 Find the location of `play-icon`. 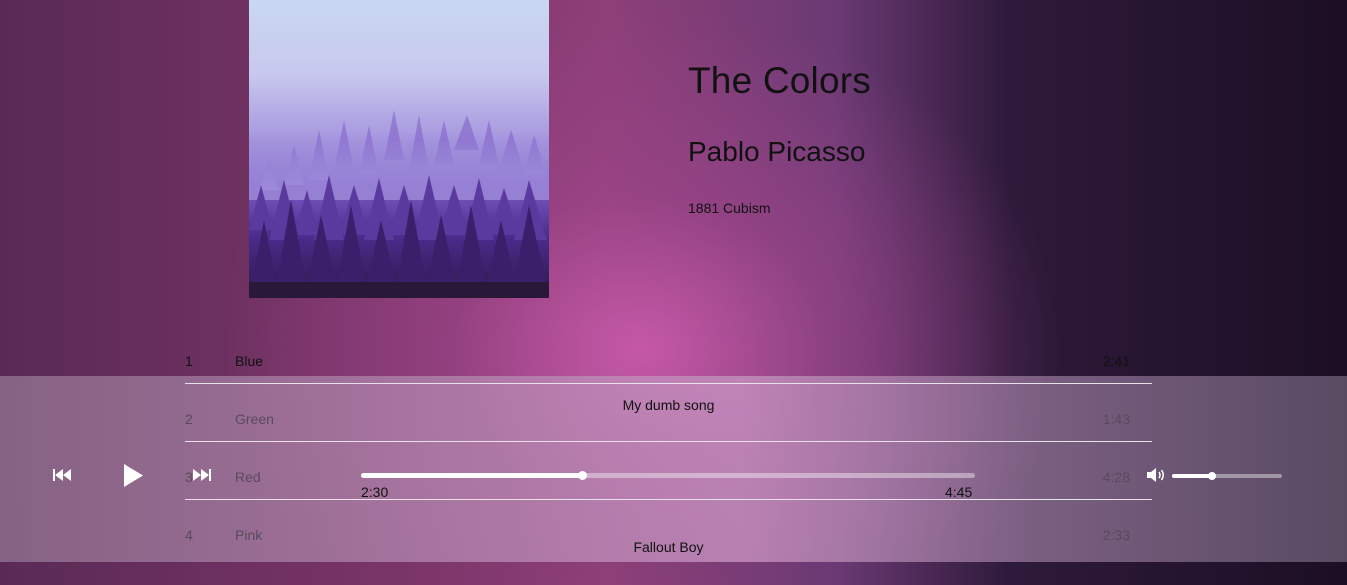

play-icon is located at coordinates (133, 478).